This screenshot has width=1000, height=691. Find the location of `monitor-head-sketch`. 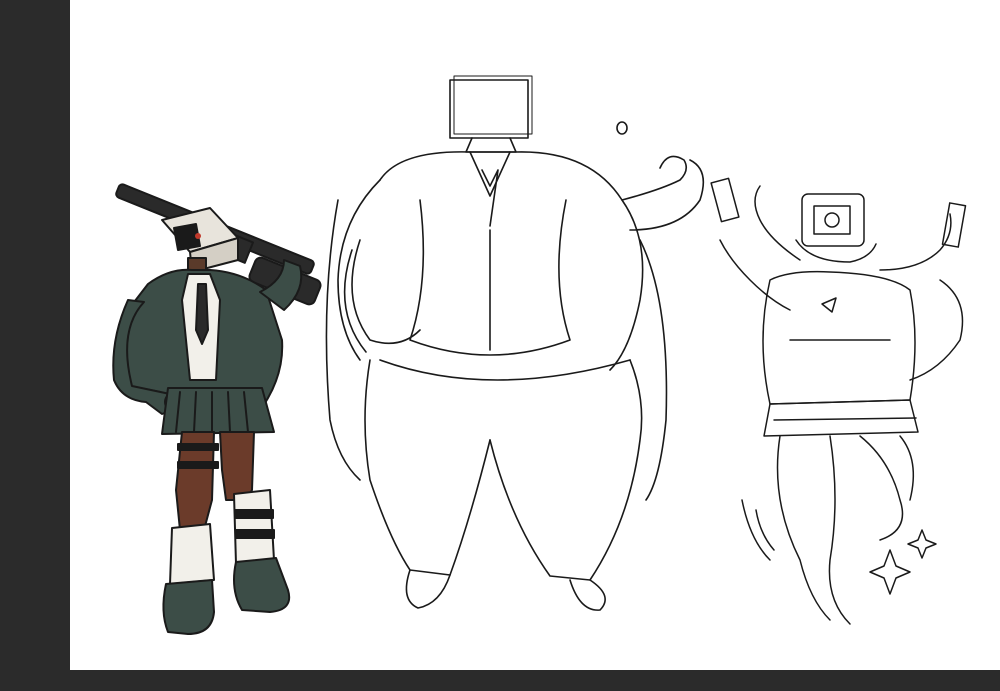

monitor-head-sketch is located at coordinates (489, 109).